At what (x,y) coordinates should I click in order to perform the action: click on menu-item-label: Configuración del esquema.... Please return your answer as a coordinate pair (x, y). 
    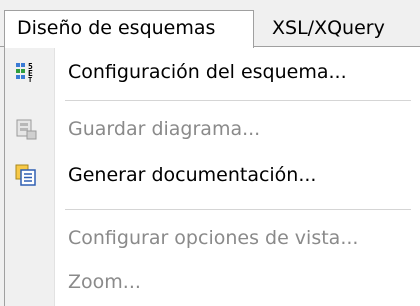
    Looking at the image, I should click on (207, 72).